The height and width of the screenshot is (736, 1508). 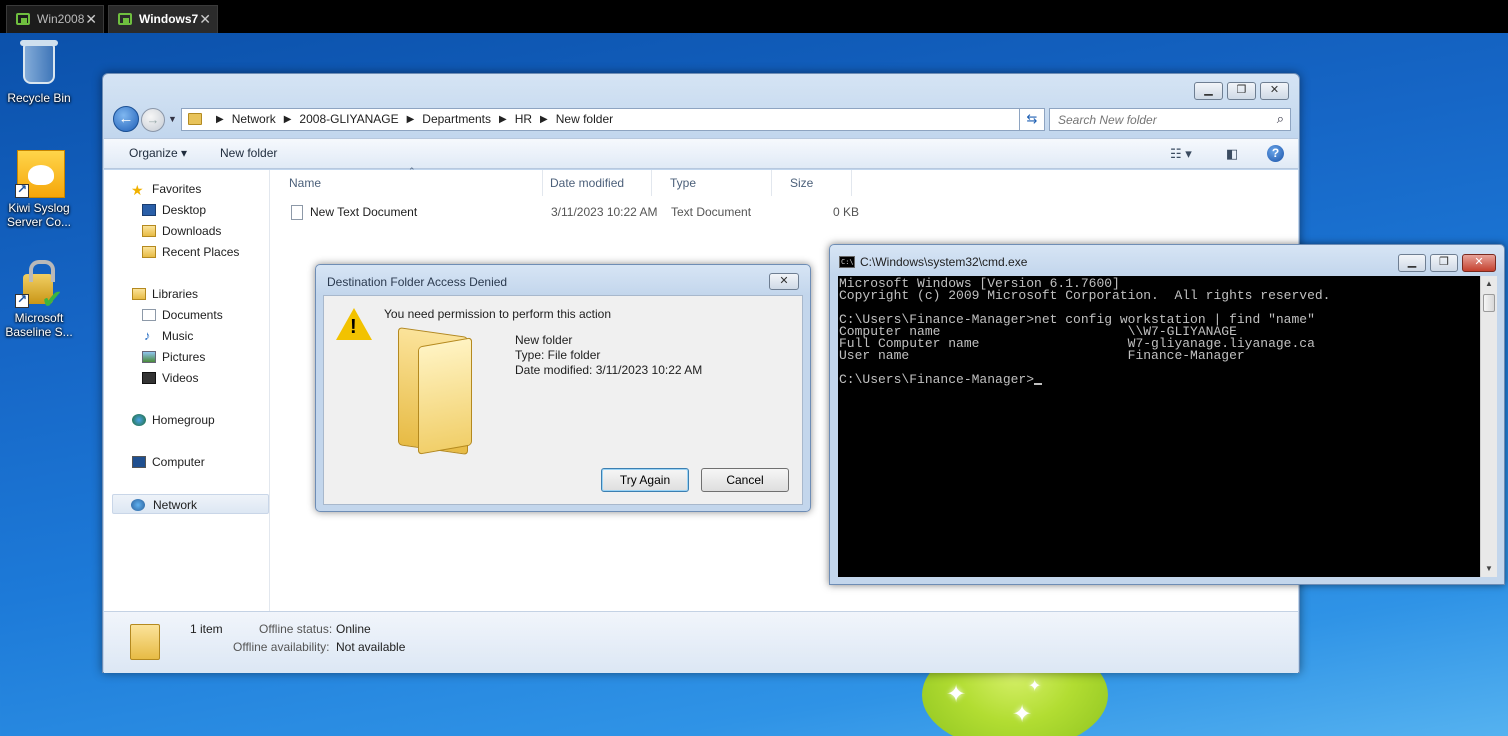 What do you see at coordinates (1488, 426) in the screenshot?
I see `vertical-scrollbar: ▲ ▼` at bounding box center [1488, 426].